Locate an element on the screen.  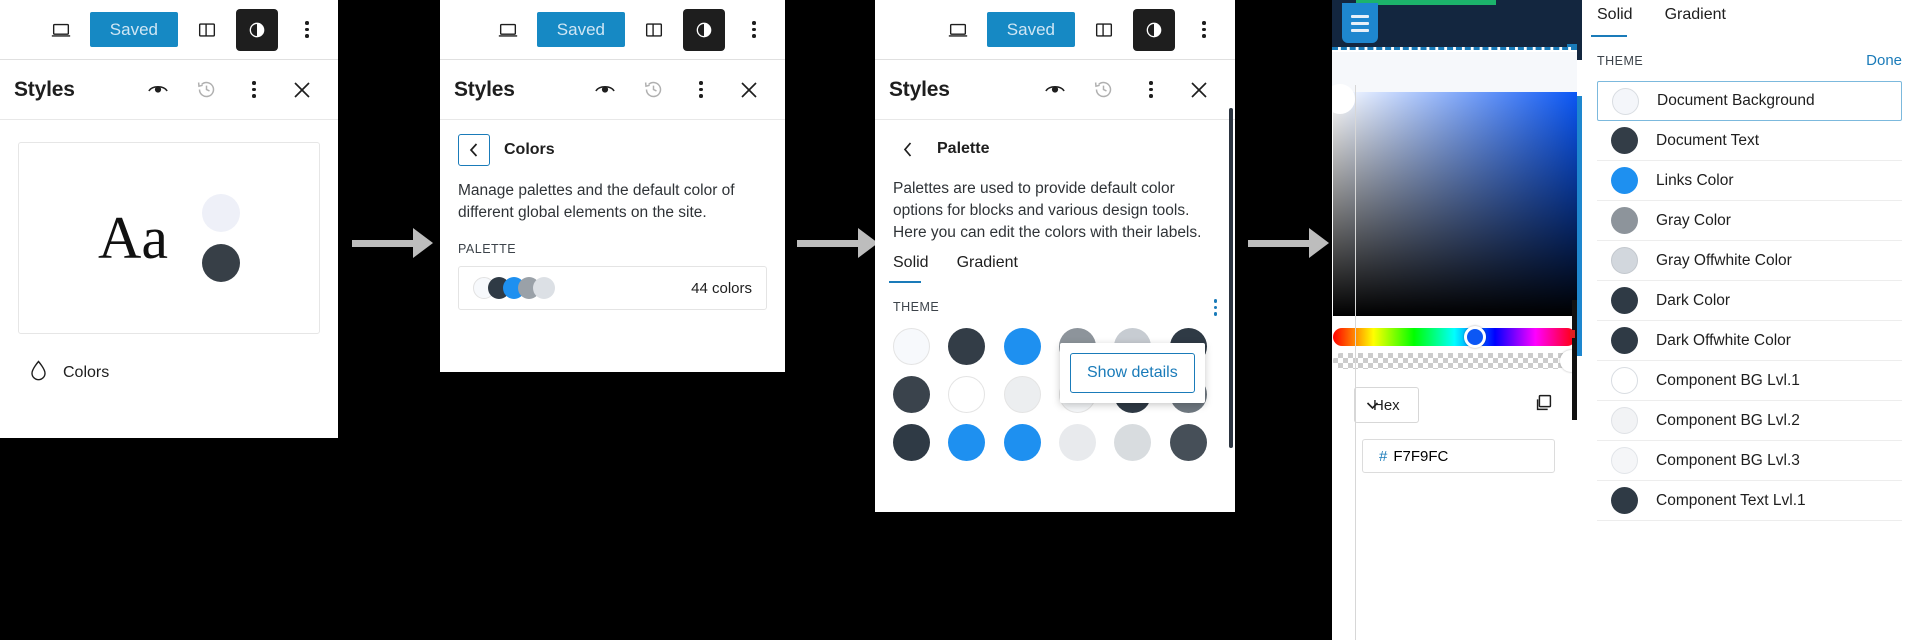
color-format-select: Hex is located at coordinates (1386, 362).